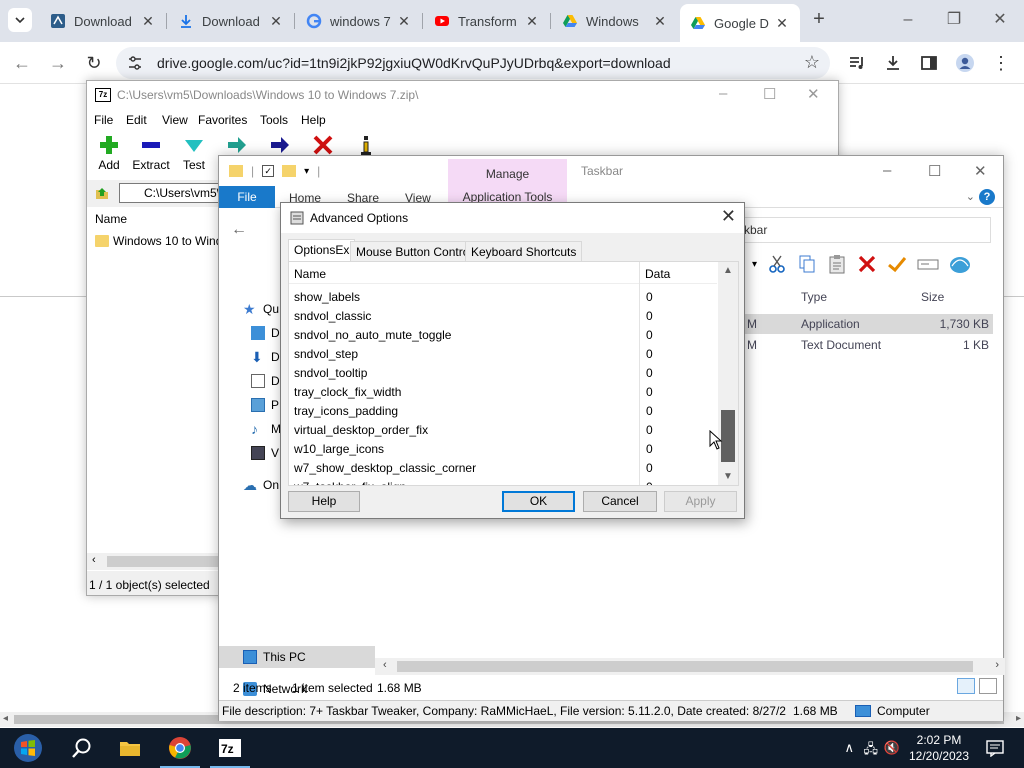  What do you see at coordinates (5, 718) in the screenshot?
I see `scroll-left-icon: ◂` at bounding box center [5, 718].